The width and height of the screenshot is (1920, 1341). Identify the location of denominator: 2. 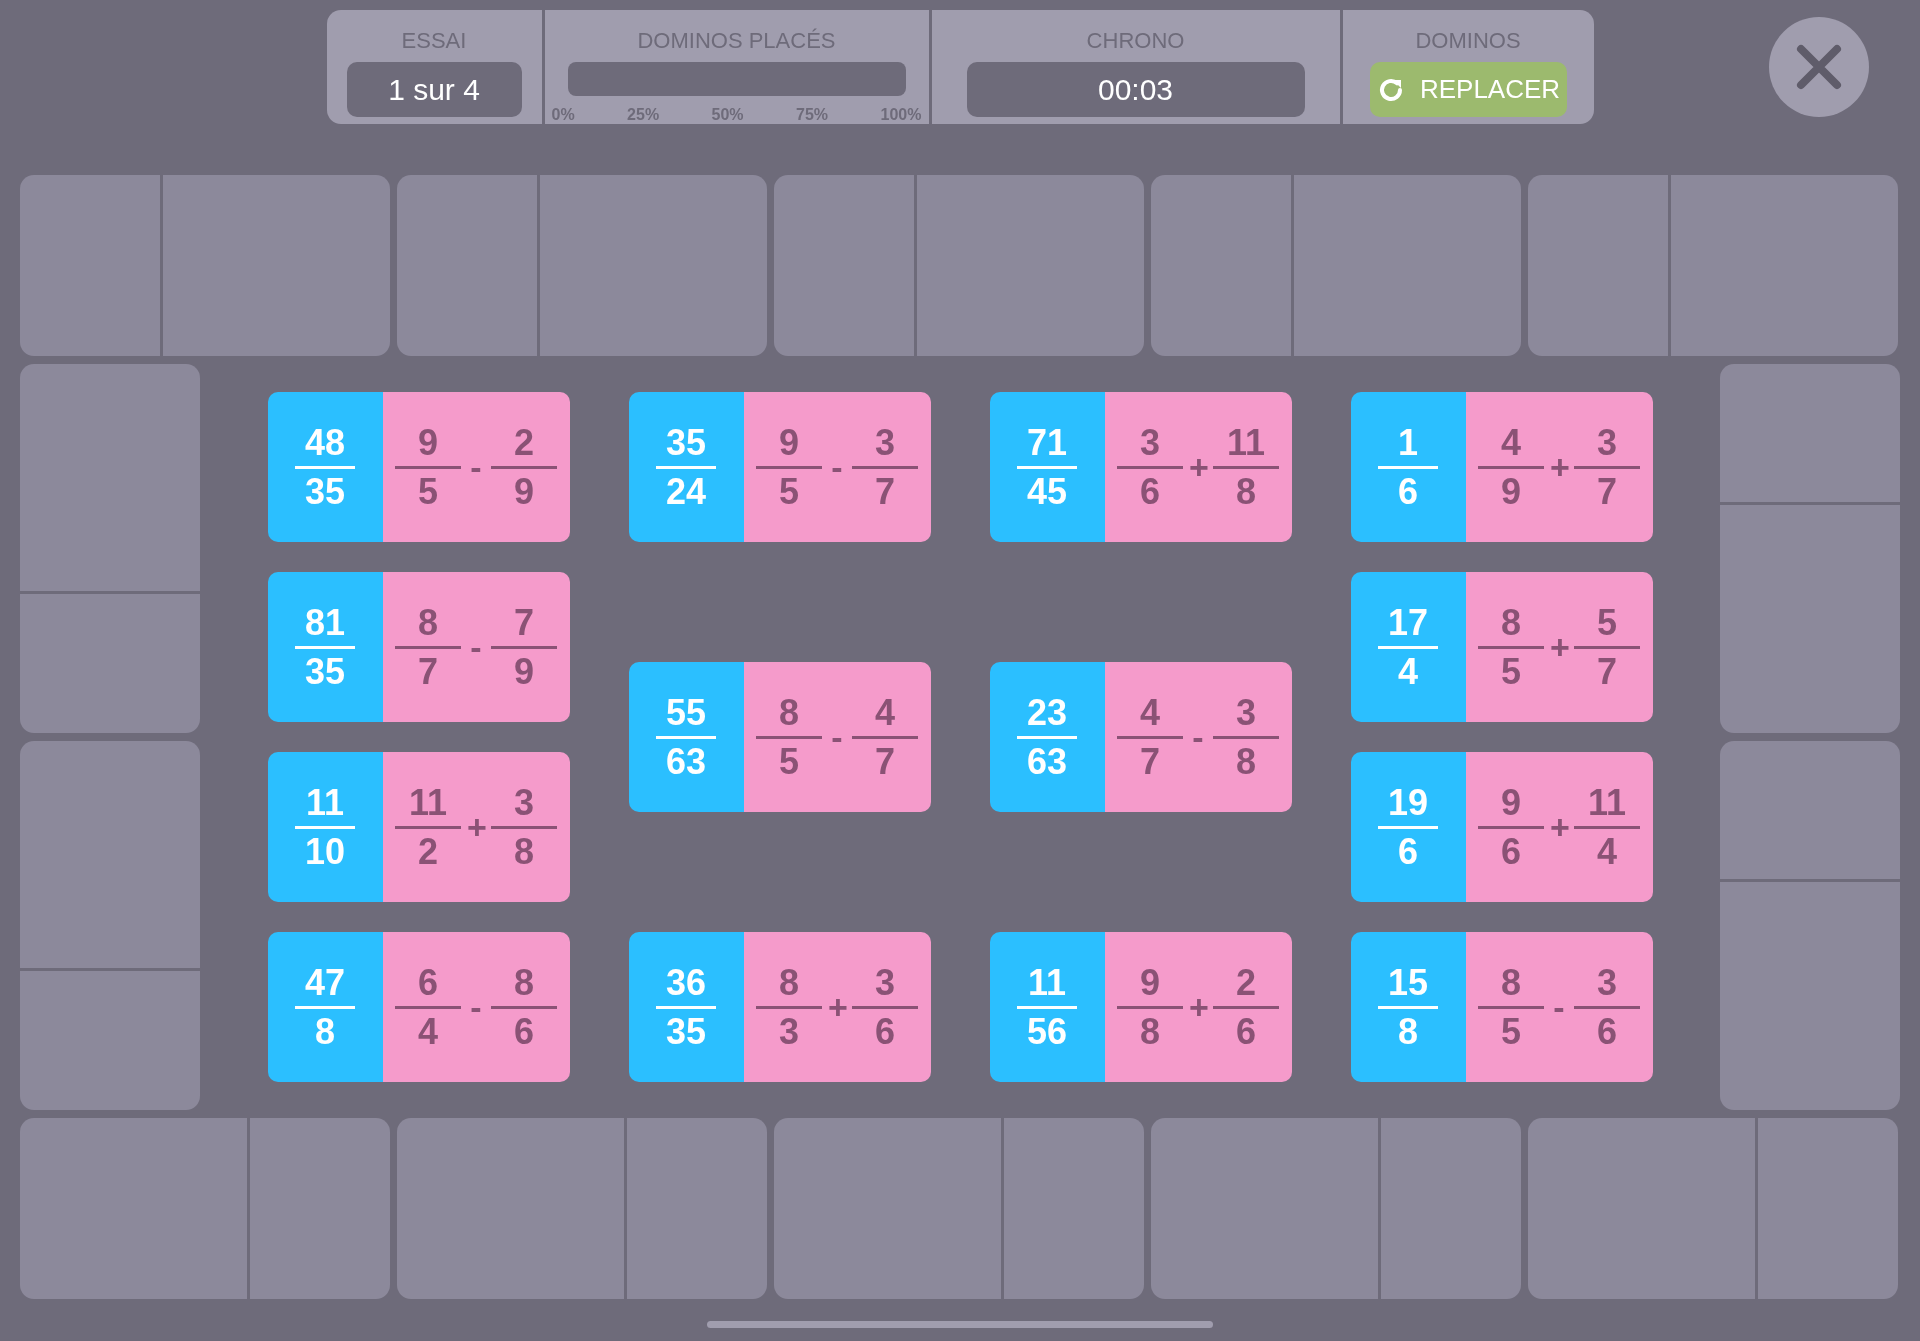
(428, 851).